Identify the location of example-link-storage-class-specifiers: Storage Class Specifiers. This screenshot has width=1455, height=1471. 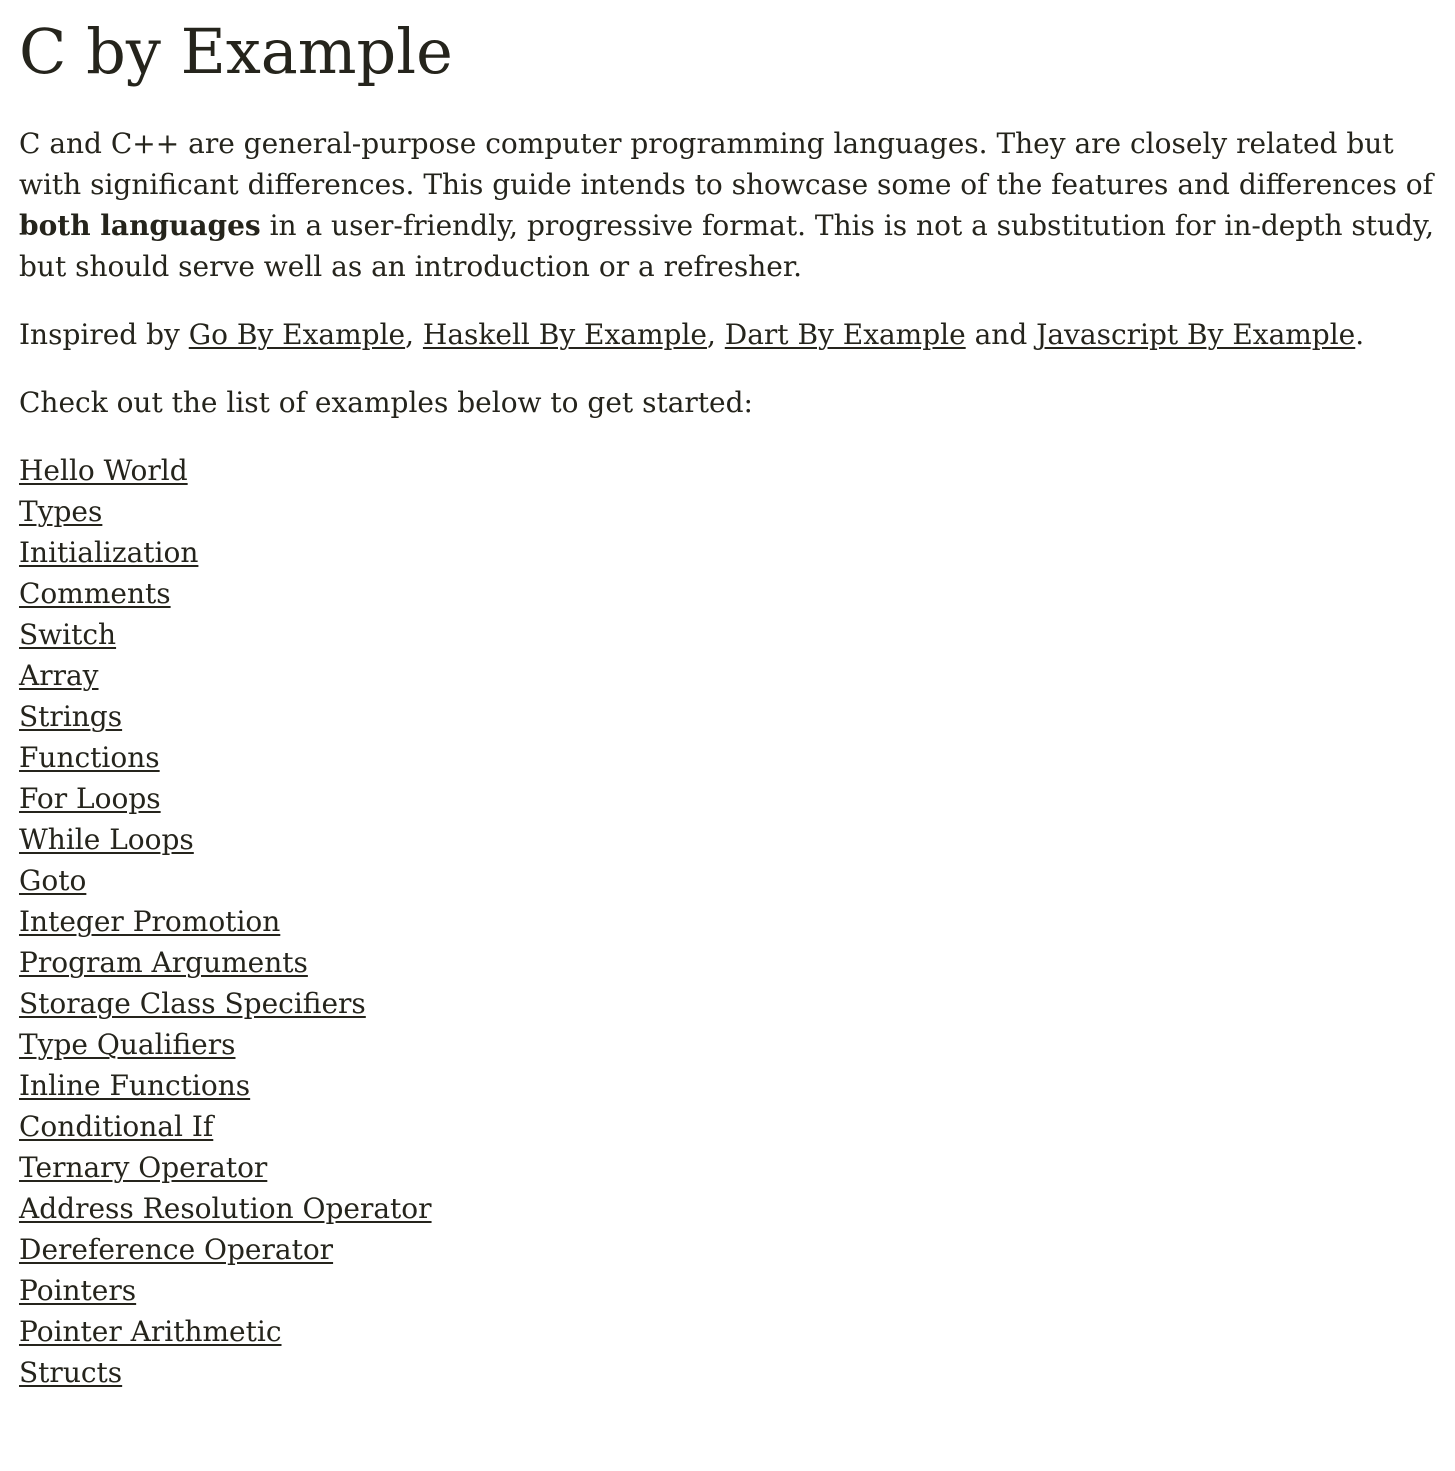
(192, 1003).